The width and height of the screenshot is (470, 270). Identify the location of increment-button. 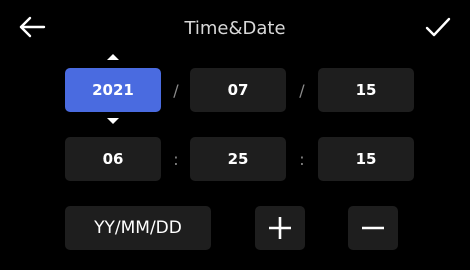
(280, 228).